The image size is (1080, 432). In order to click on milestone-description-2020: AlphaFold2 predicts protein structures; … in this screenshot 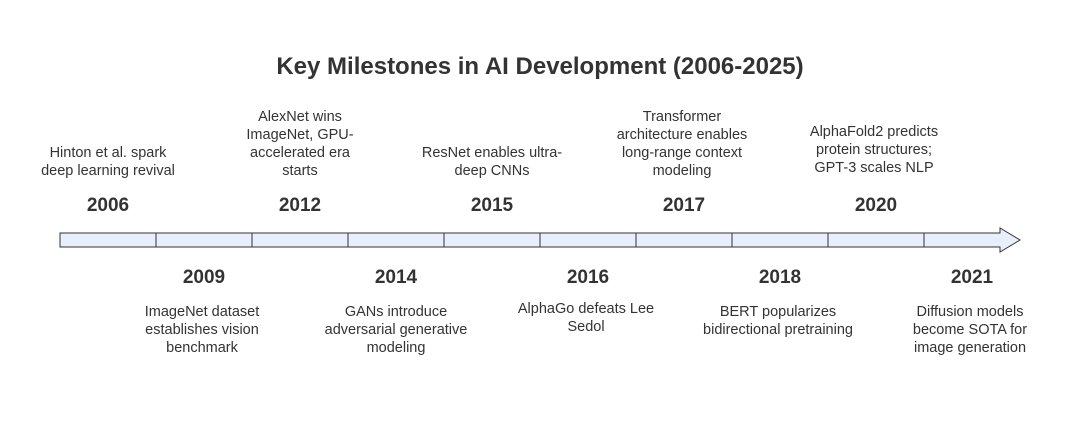, I will do `click(874, 150)`.